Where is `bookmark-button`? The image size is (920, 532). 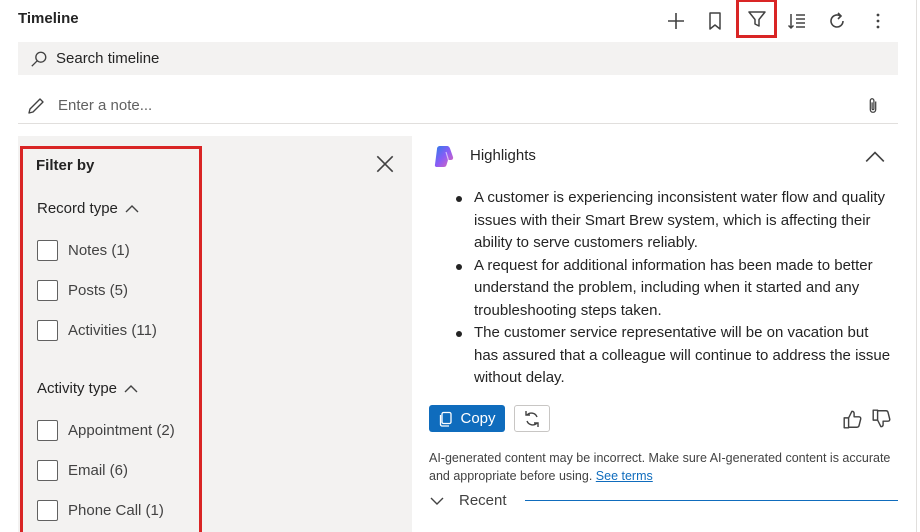
bookmark-button is located at coordinates (715, 21).